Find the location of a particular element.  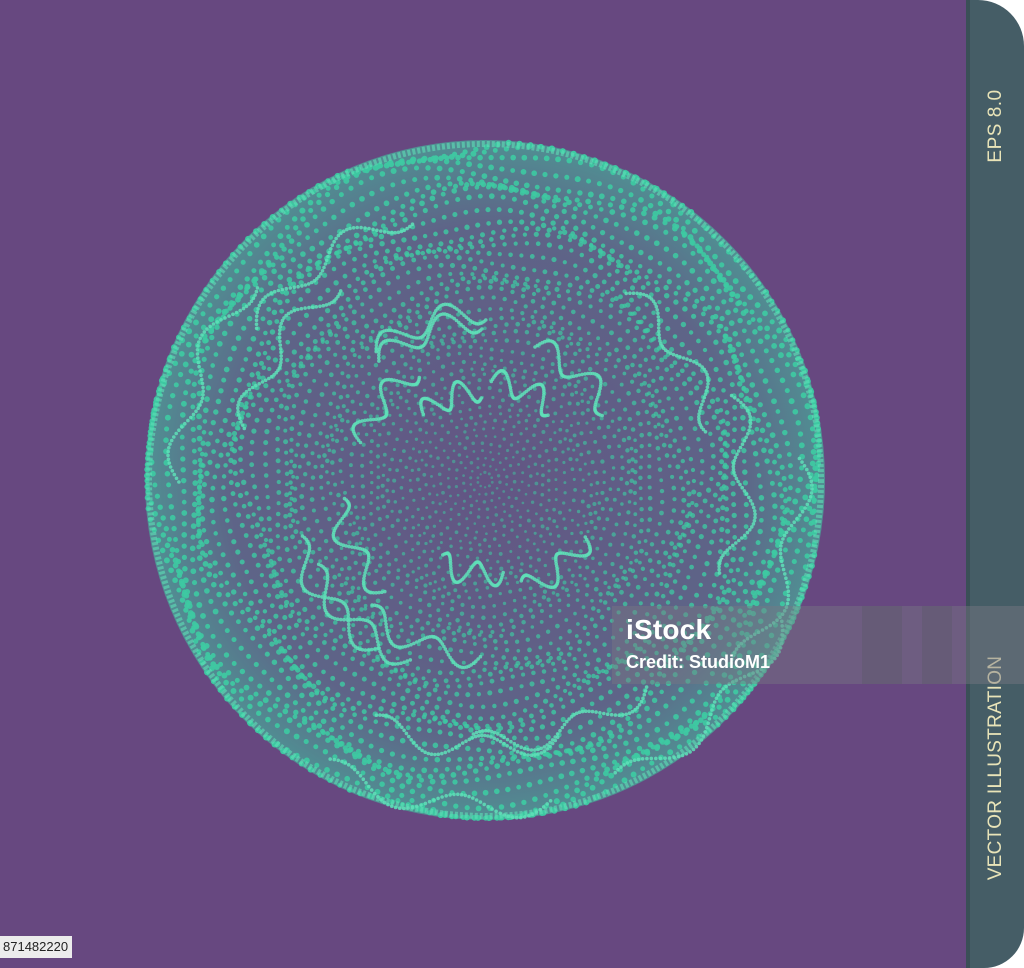

credit-text: Credit: StudioM1 is located at coordinates (698, 662).